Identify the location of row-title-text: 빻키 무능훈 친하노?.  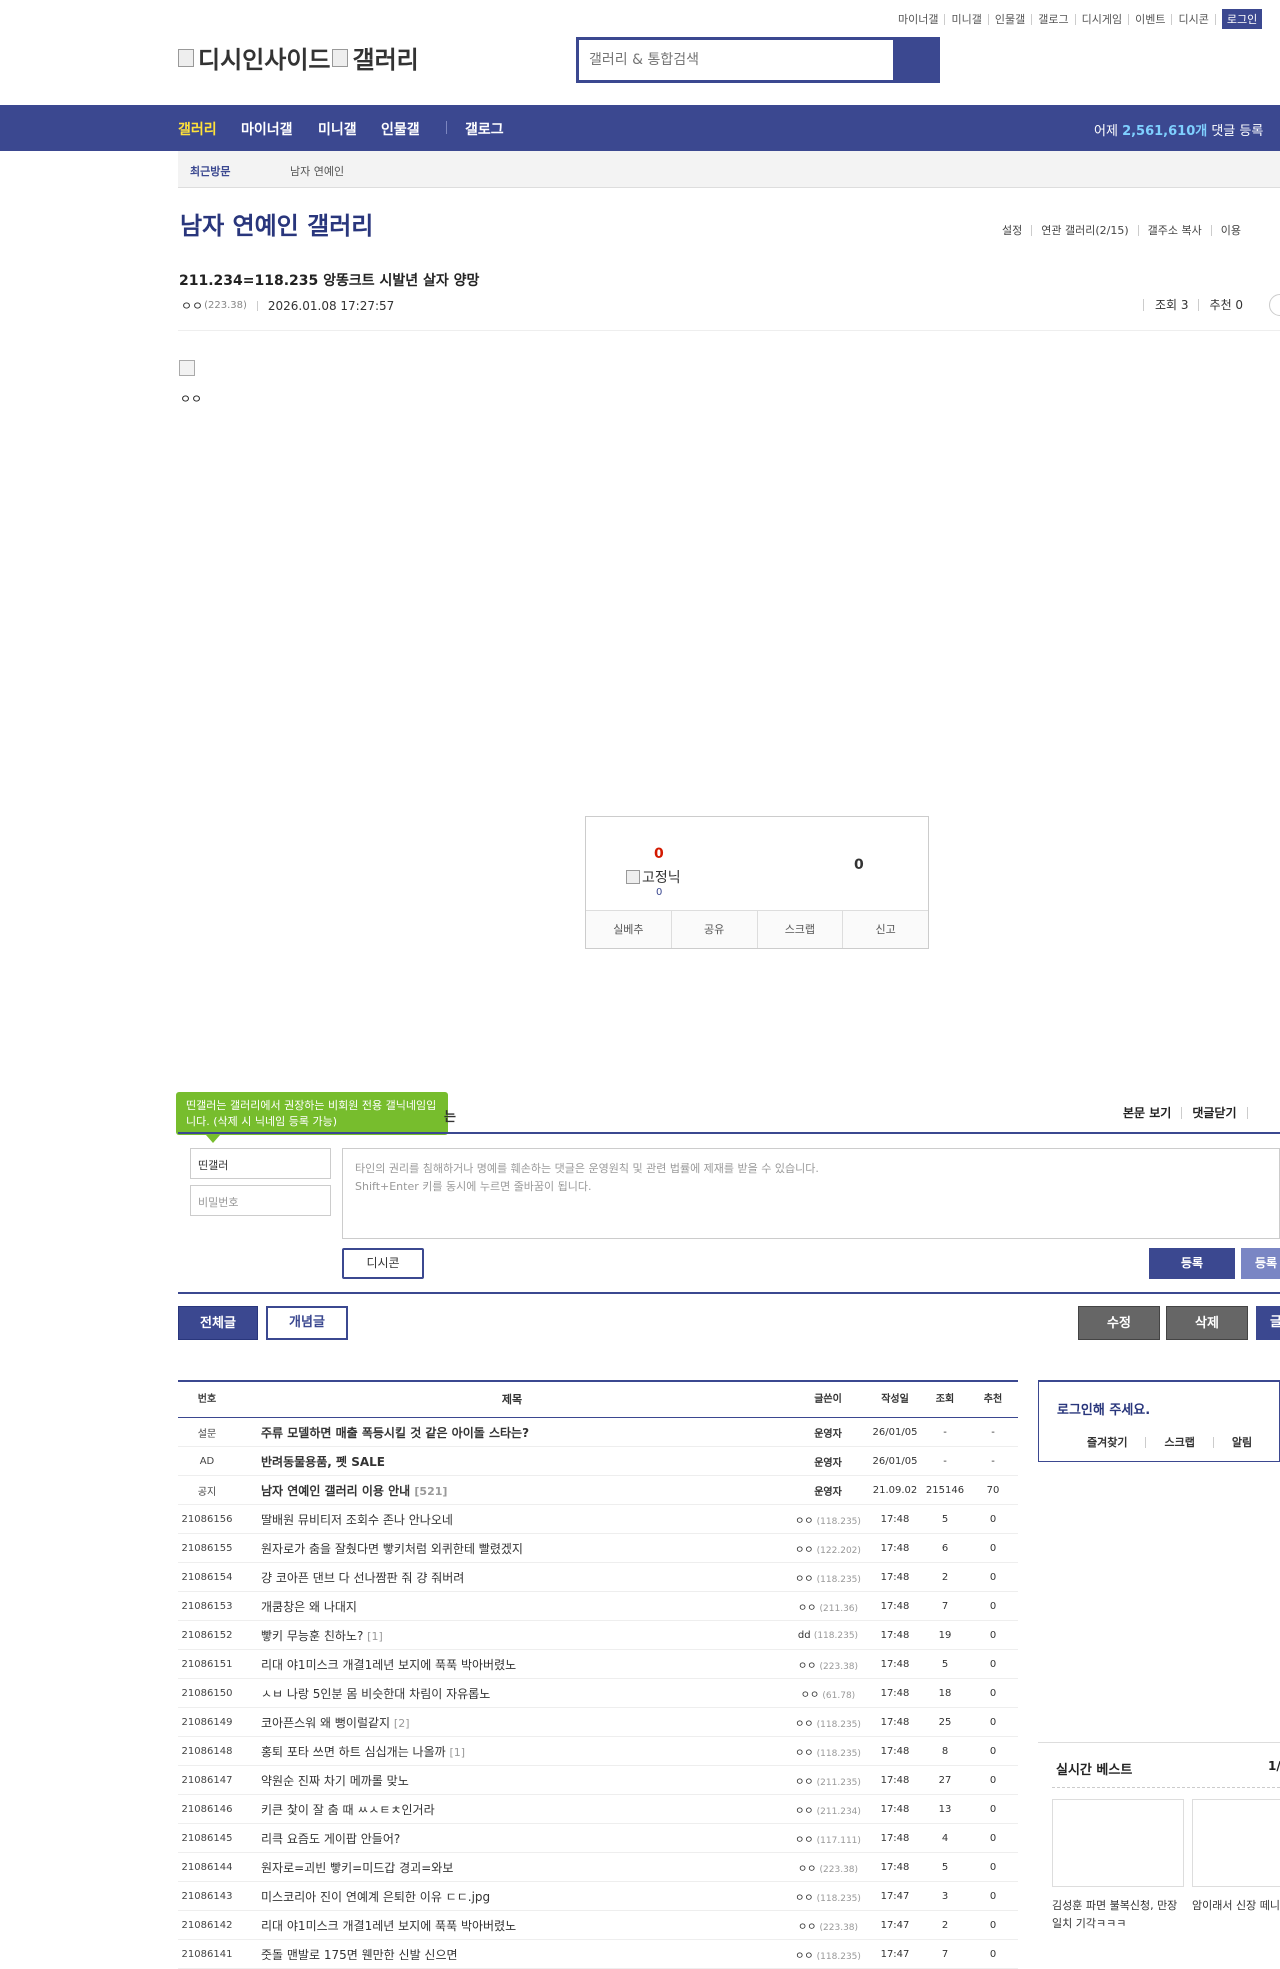
(312, 1636).